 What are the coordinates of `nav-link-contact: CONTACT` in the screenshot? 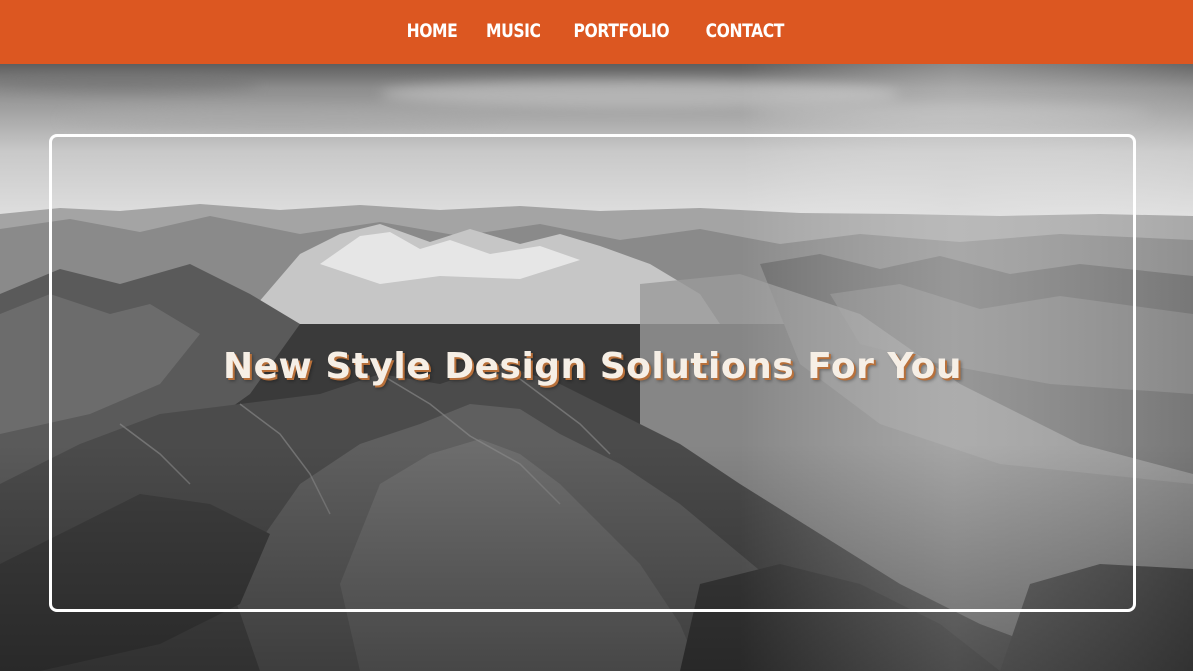 It's located at (744, 32).